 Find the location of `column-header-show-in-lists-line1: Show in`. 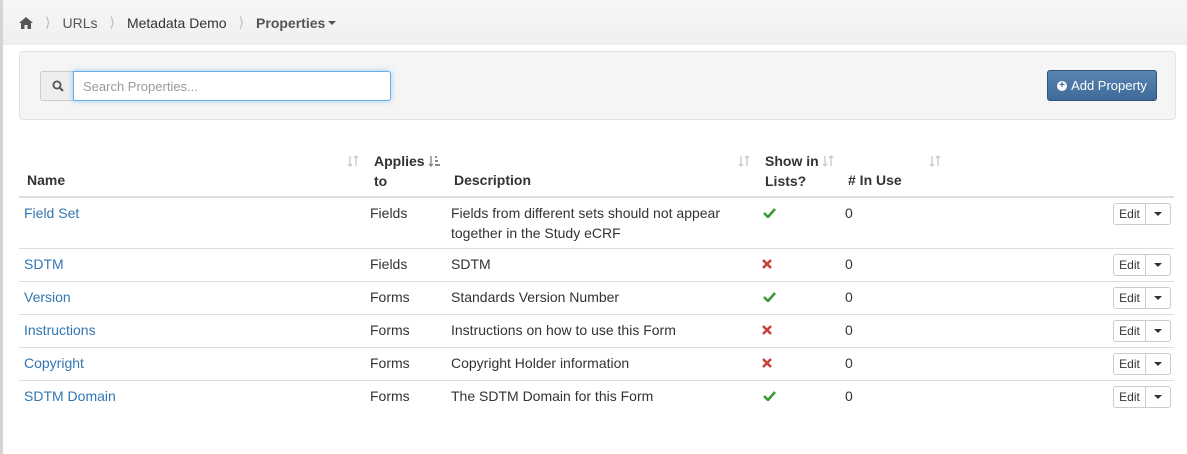

column-header-show-in-lists-line1: Show in is located at coordinates (792, 161).